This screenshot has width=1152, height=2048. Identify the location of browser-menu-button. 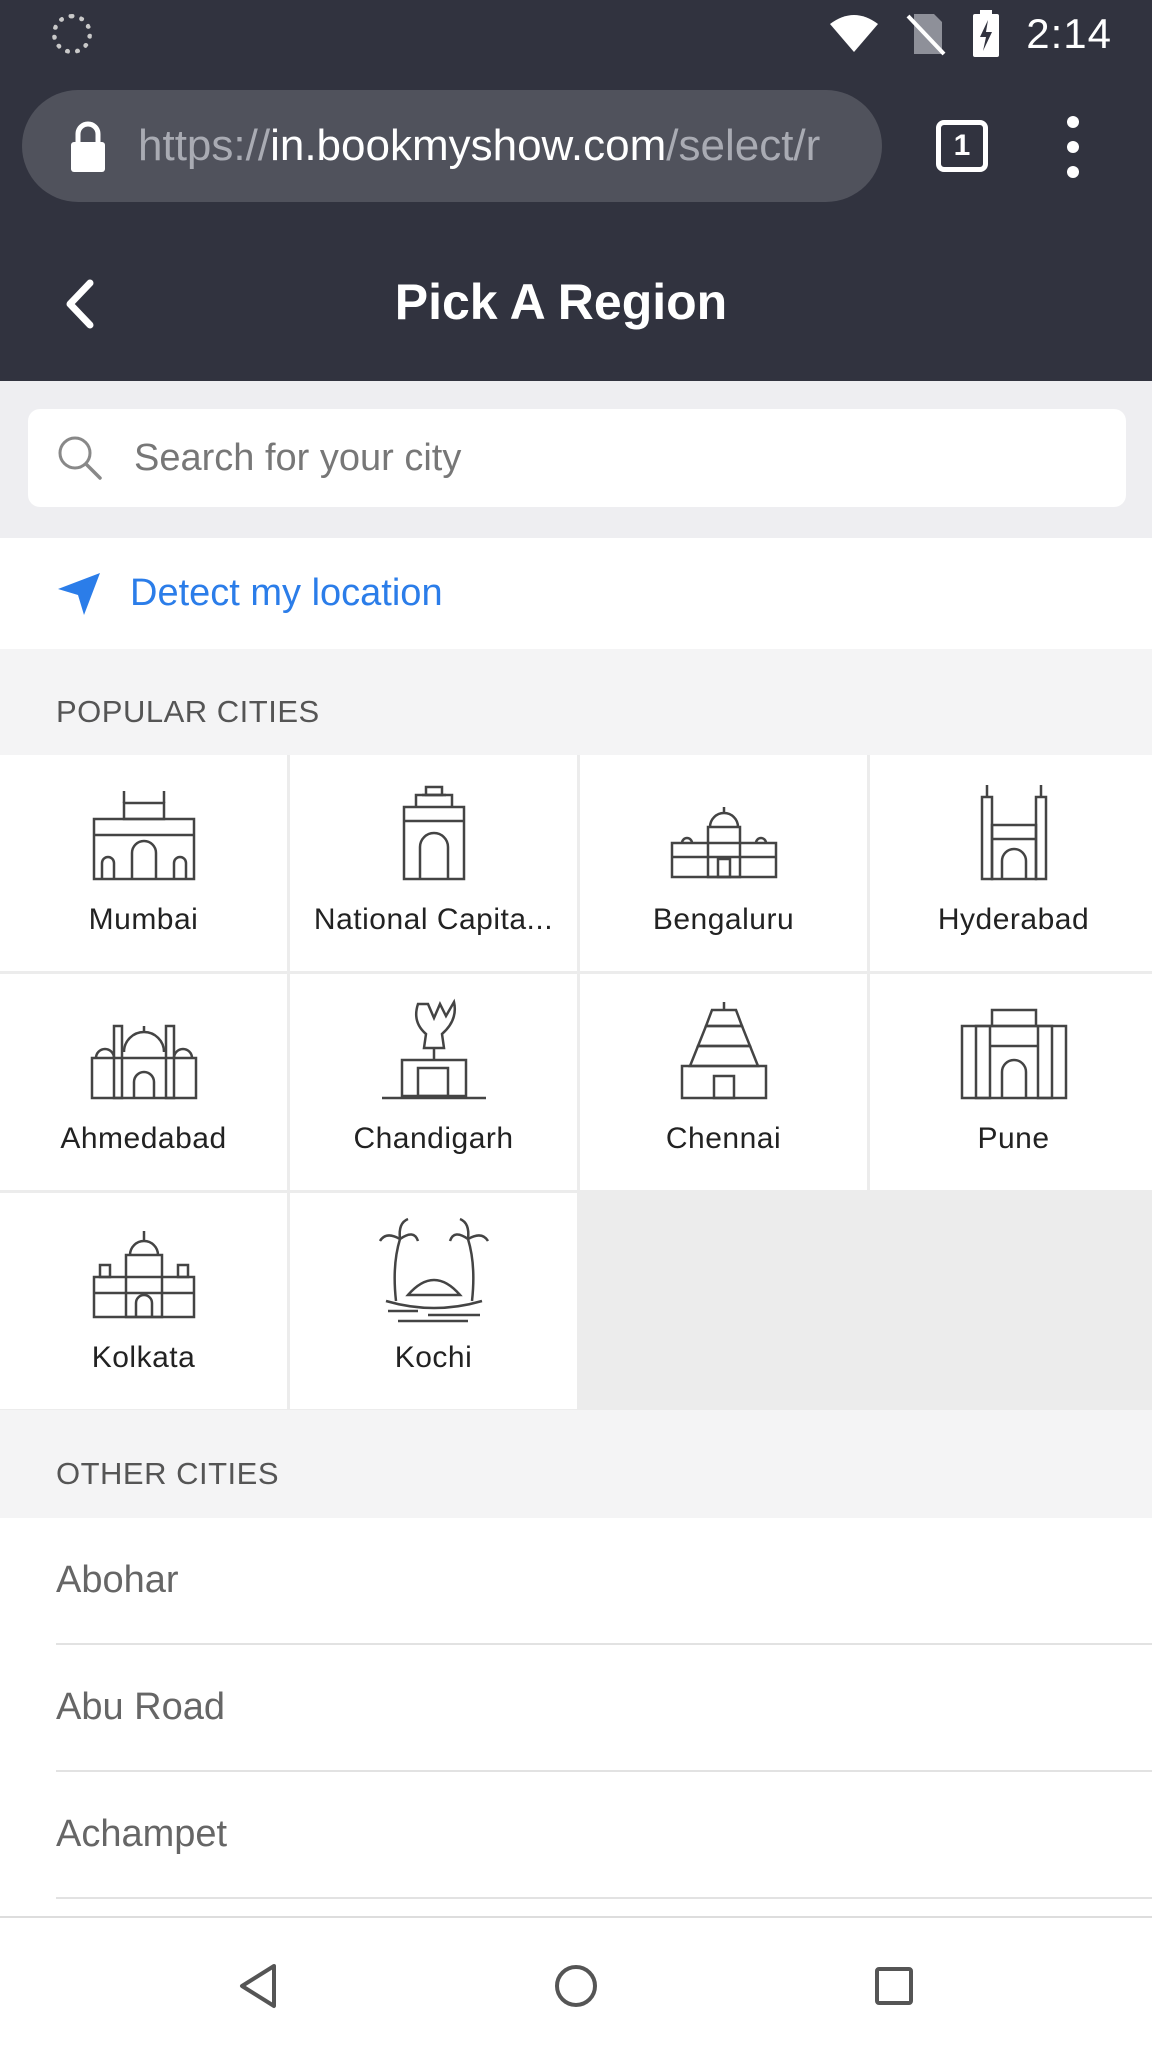
(1073, 147).